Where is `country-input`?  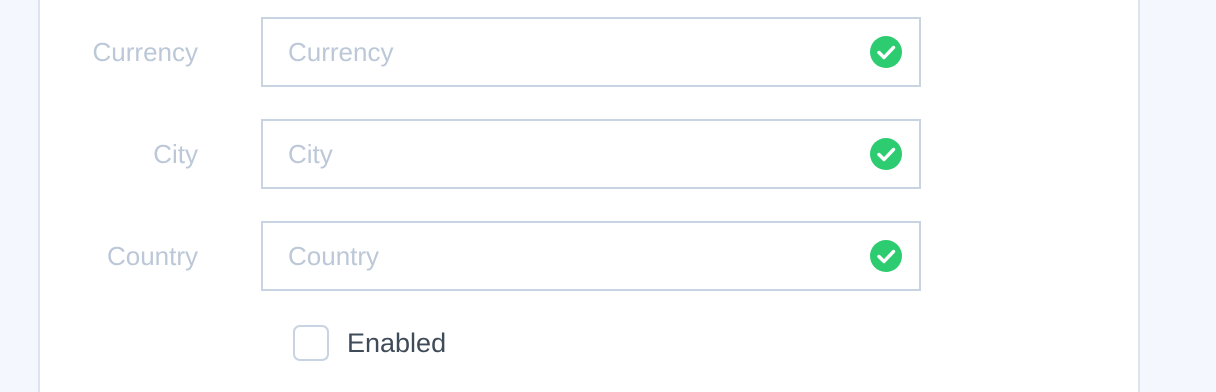 country-input is located at coordinates (591, 256).